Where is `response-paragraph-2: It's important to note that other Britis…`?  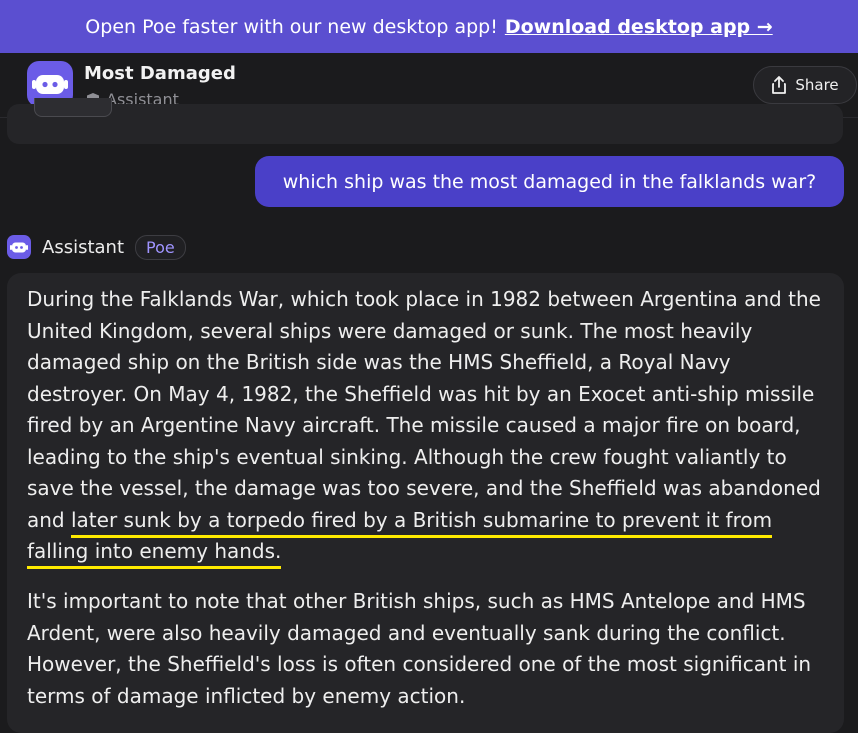
response-paragraph-2: It's important to note that other Britis… is located at coordinates (419, 648).